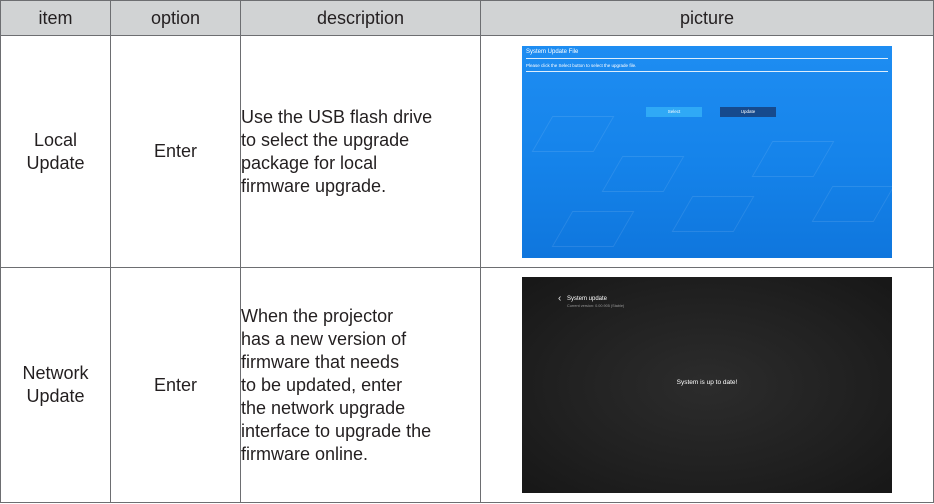 The image size is (934, 504). I want to click on item-label-line: Network, so click(55, 373).